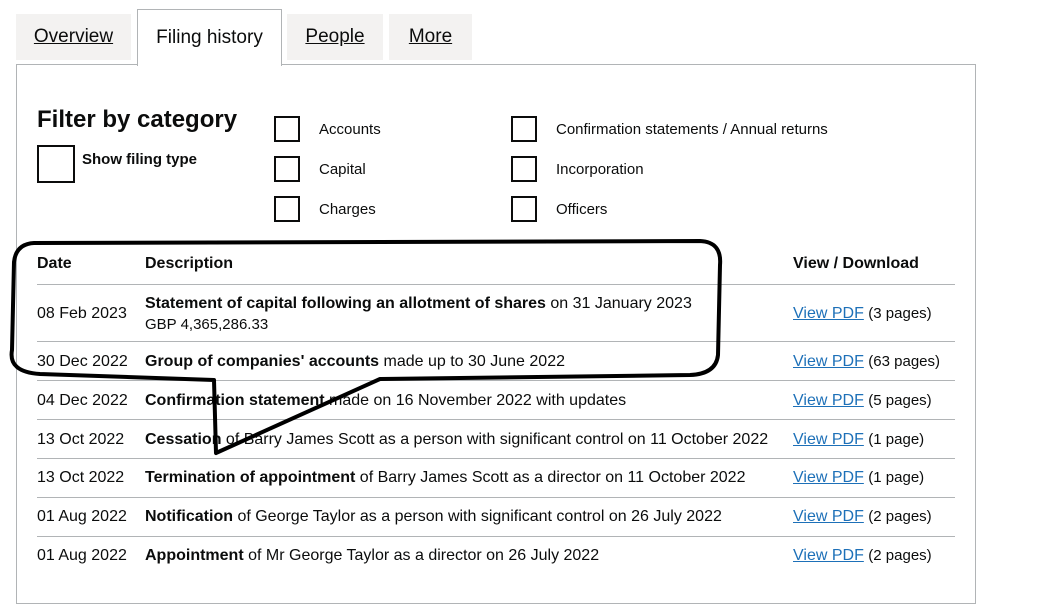 This screenshot has height=604, width=1062. I want to click on row-description-rest: made up to 30 June 2022, so click(472, 361).